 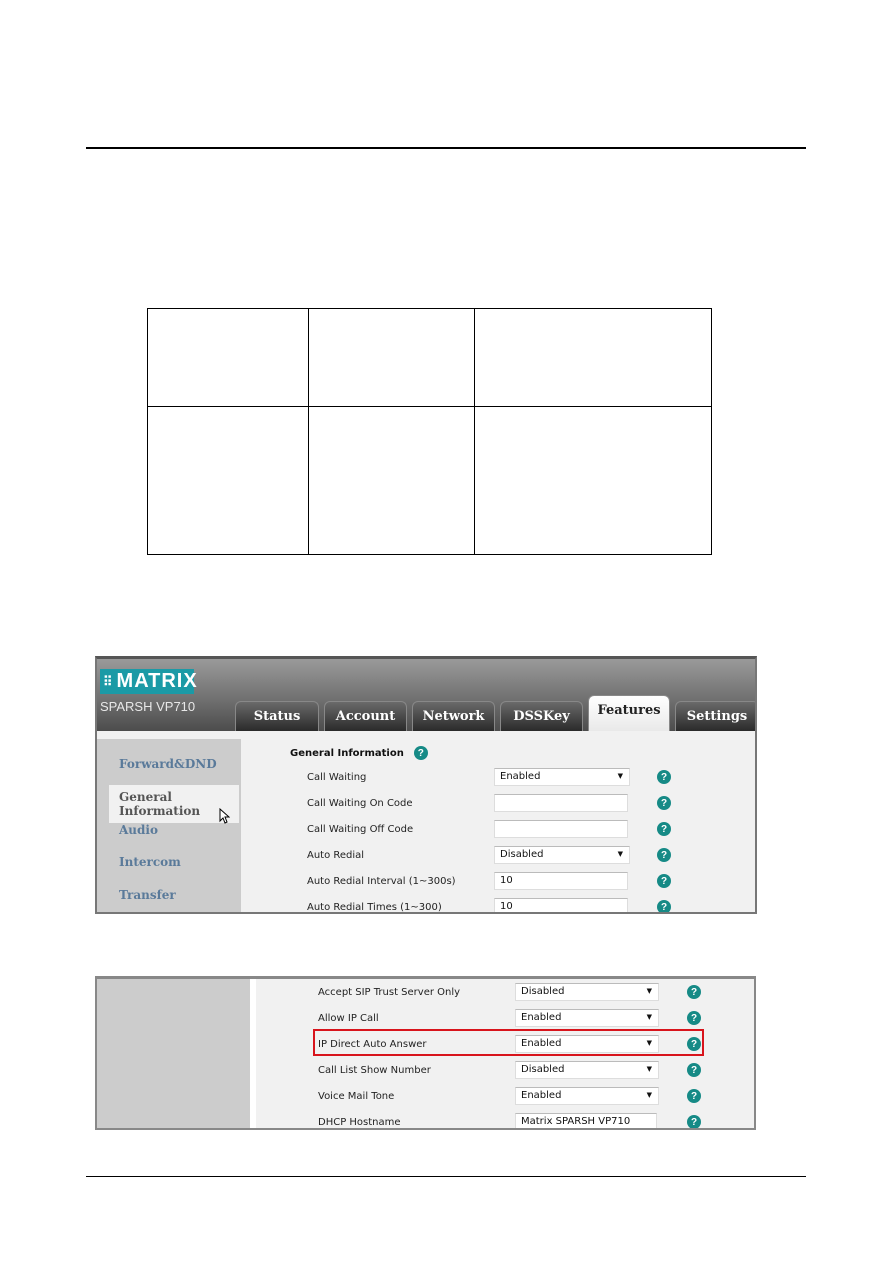 What do you see at coordinates (561, 803) in the screenshot?
I see `call-waiting-on-code-input` at bounding box center [561, 803].